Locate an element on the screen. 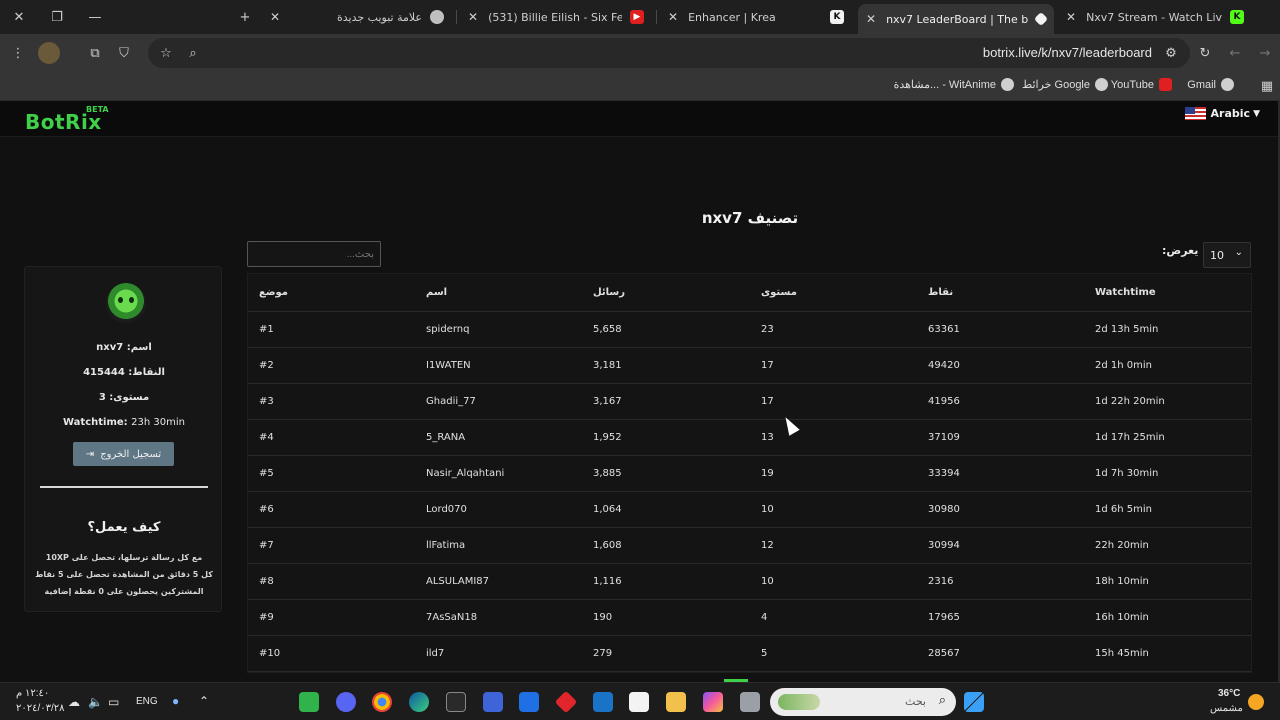 The image size is (1280, 720). outlook-icon is located at coordinates (603, 702).